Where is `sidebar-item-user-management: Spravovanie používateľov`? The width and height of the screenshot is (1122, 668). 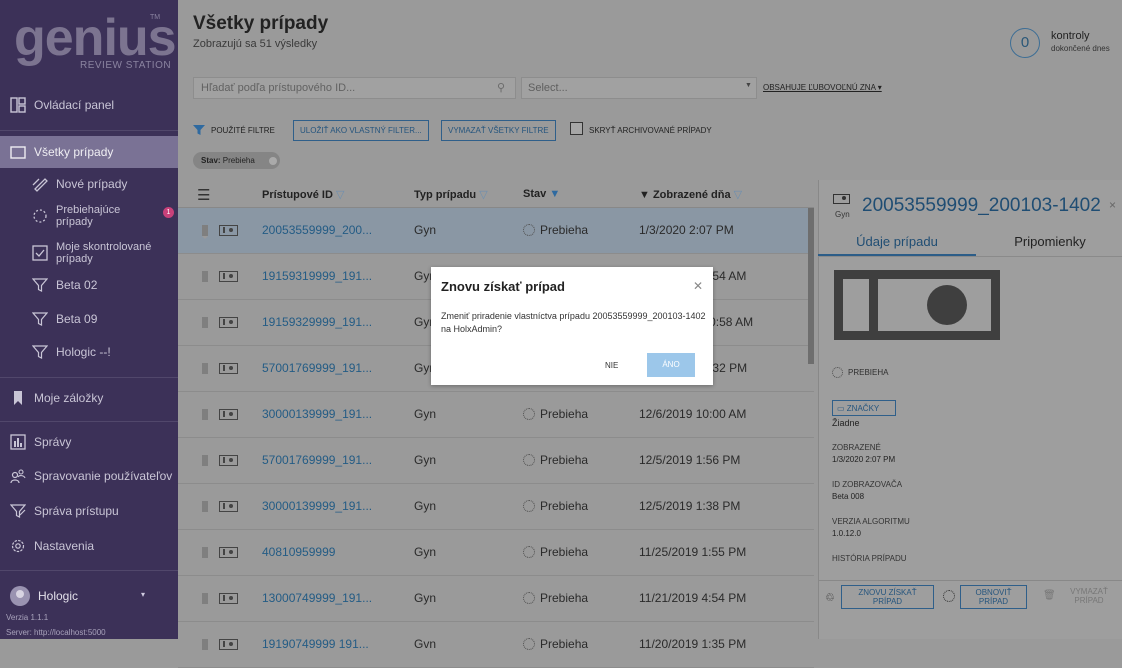 sidebar-item-user-management: Spravovanie používateľov is located at coordinates (89, 476).